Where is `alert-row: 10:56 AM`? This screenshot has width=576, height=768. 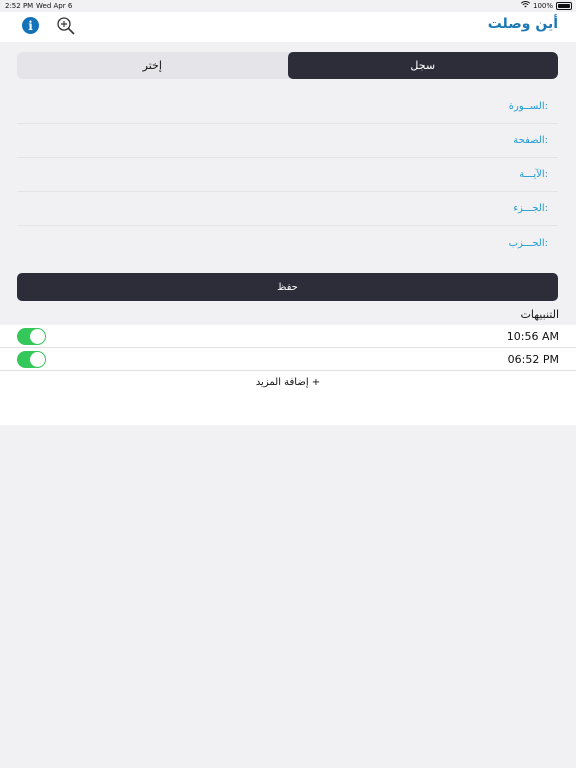
alert-row: 10:56 AM is located at coordinates (288, 336).